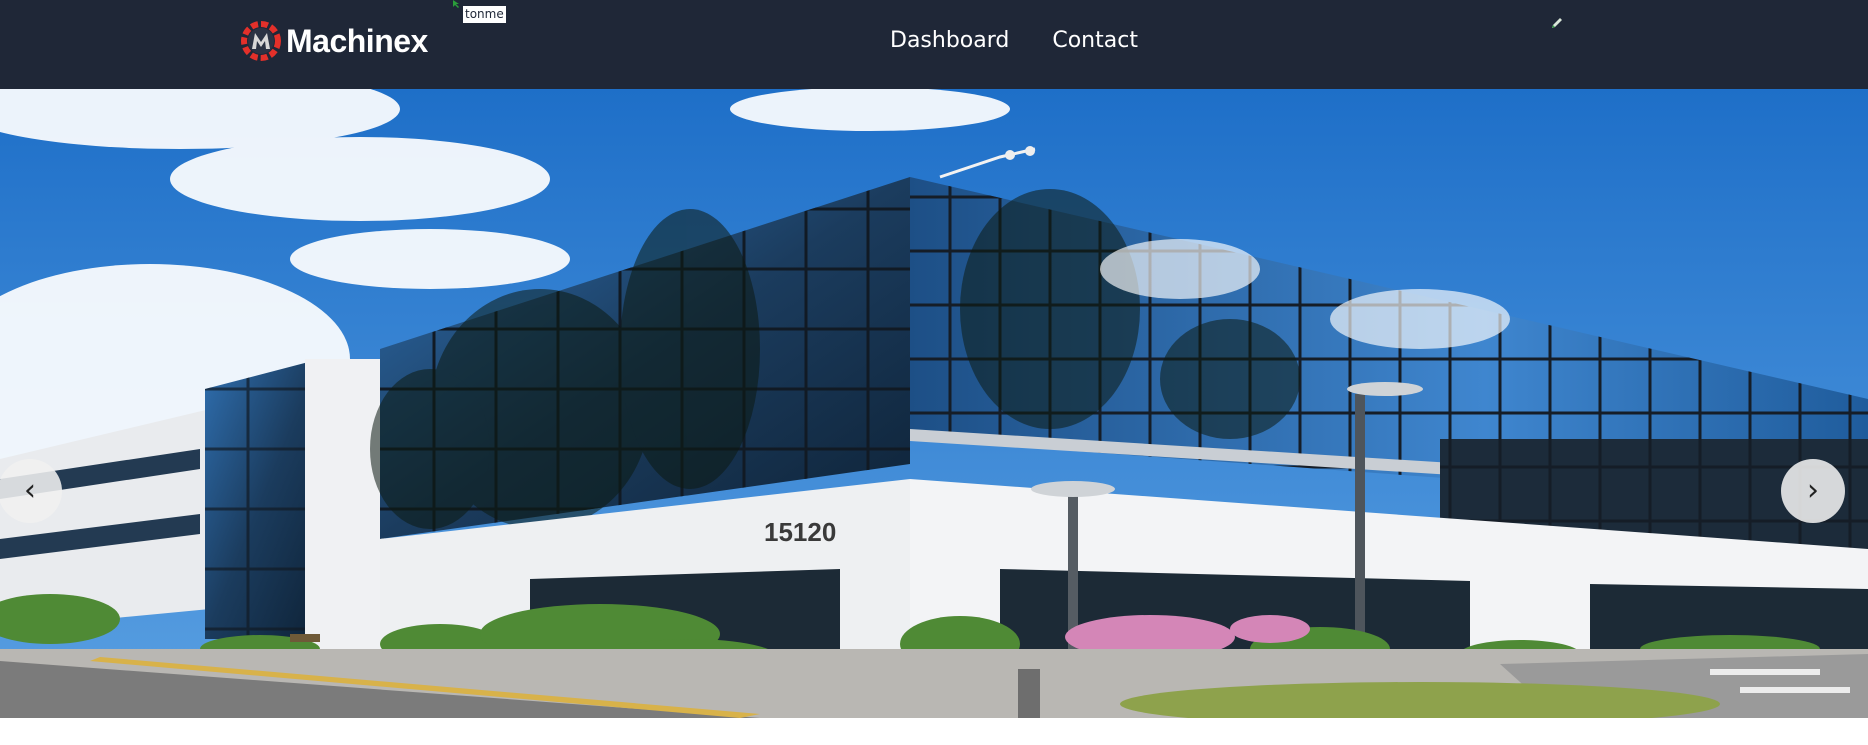 The height and width of the screenshot is (745, 1868). I want to click on top-navbar: Machinex tonme Dashboard Contact, so click(934, 44).